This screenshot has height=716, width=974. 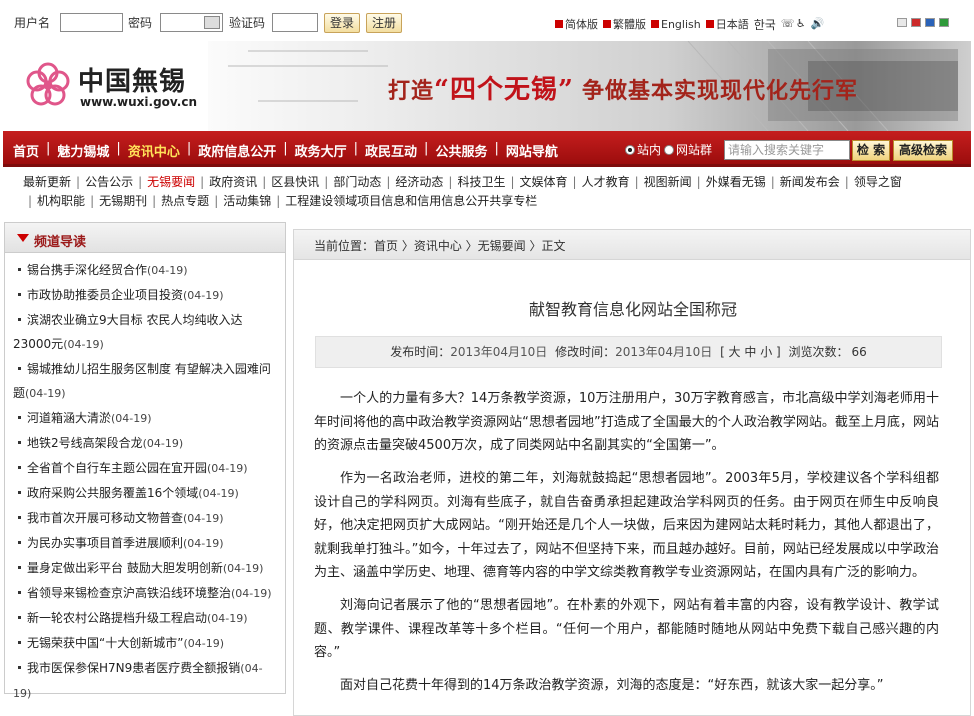 I want to click on sidebar-news-title: 省领导来锡检查京沪高铁沿线环境整治, so click(x=129, y=593).